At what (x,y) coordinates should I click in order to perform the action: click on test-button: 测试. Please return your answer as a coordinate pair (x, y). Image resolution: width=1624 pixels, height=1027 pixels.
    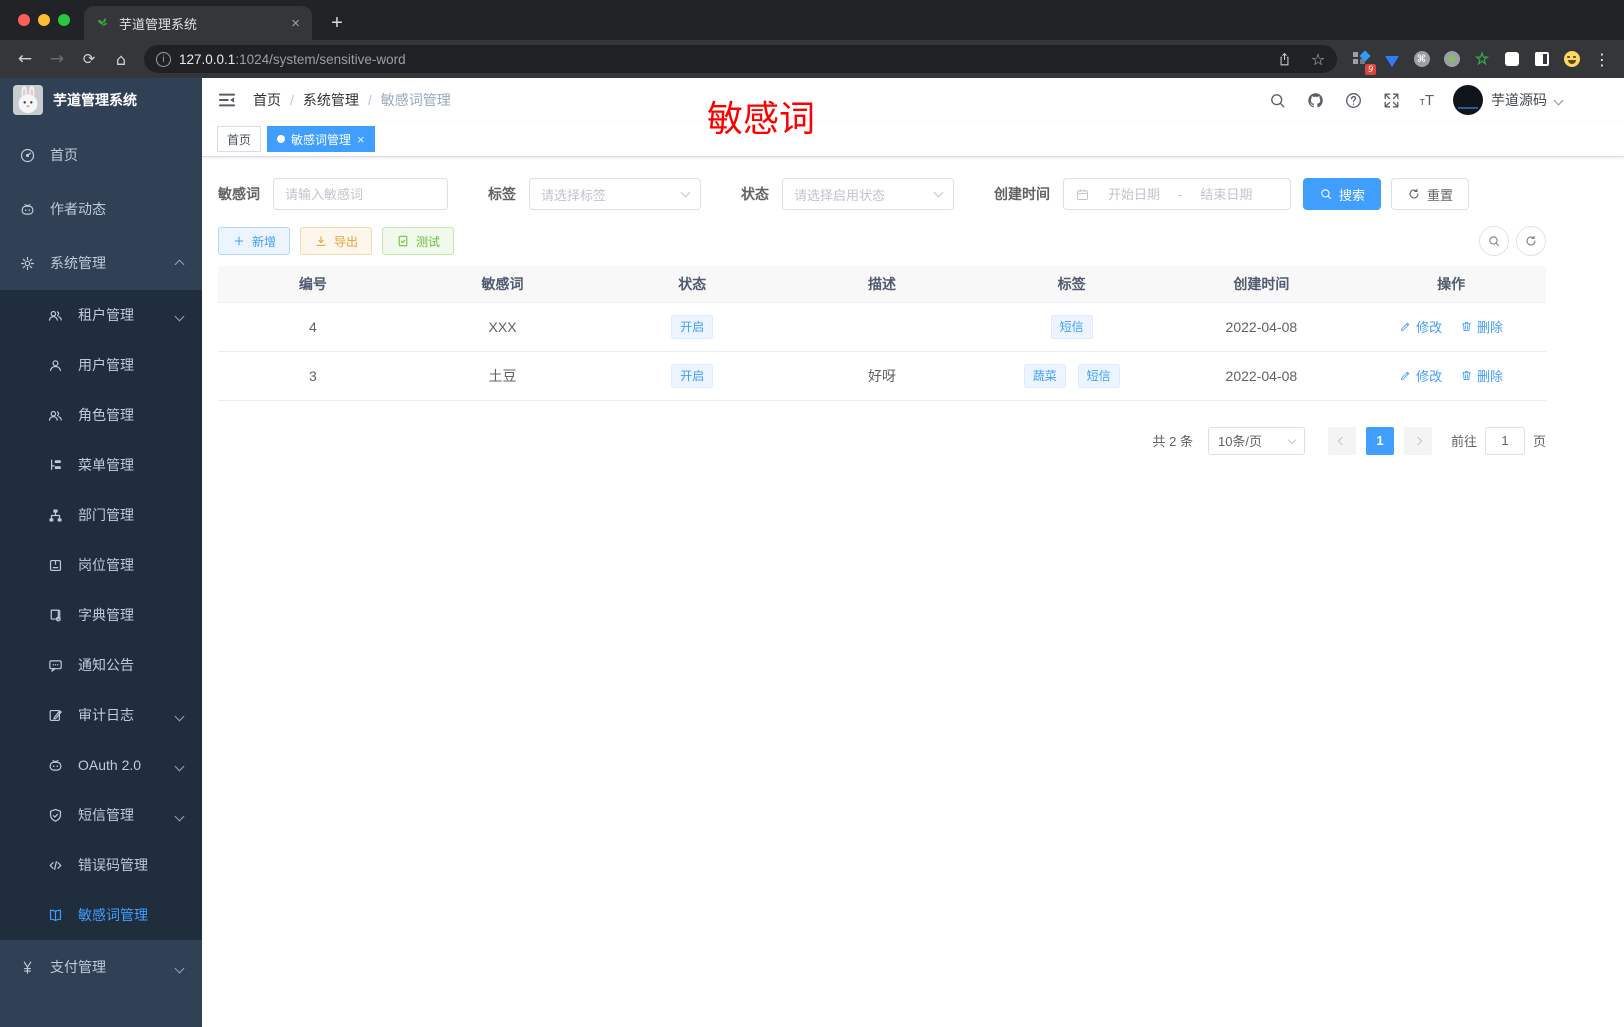
    Looking at the image, I should click on (418, 241).